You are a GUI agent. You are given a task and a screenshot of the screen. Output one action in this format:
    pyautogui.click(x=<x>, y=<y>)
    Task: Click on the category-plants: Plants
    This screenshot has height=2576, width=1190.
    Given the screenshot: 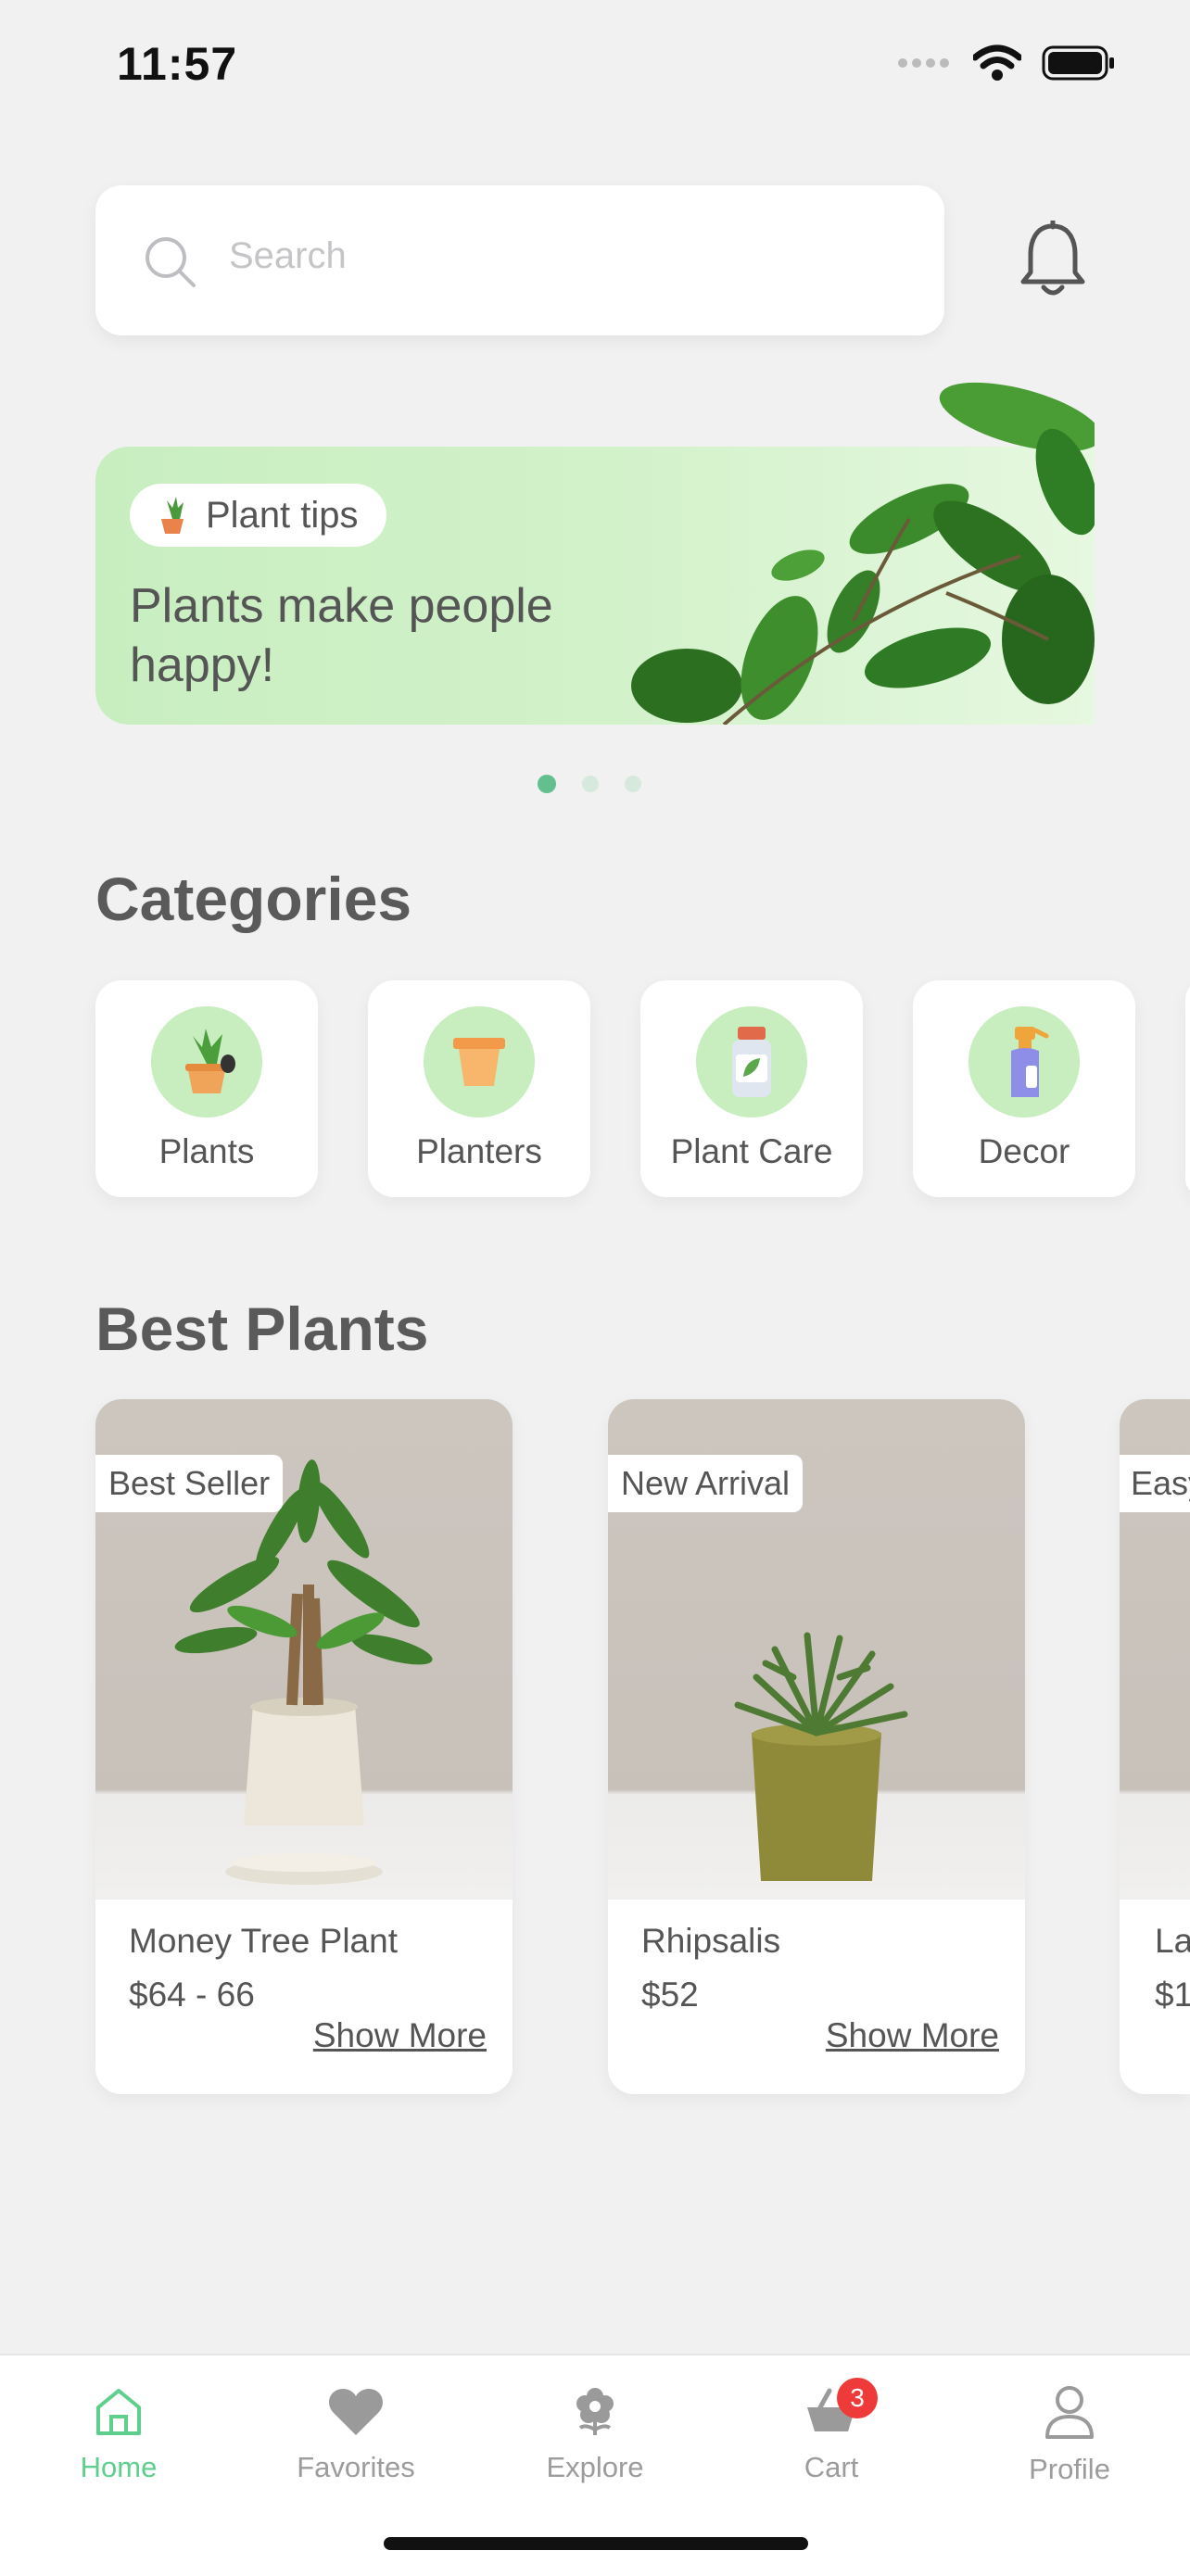 What is the action you would take?
    pyautogui.click(x=206, y=1088)
    